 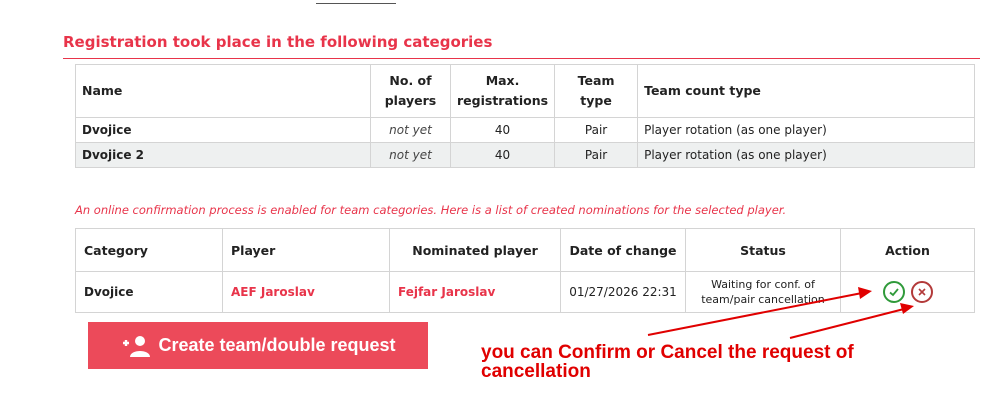 What do you see at coordinates (277, 345) in the screenshot?
I see `create-button-label: Create team/double request` at bounding box center [277, 345].